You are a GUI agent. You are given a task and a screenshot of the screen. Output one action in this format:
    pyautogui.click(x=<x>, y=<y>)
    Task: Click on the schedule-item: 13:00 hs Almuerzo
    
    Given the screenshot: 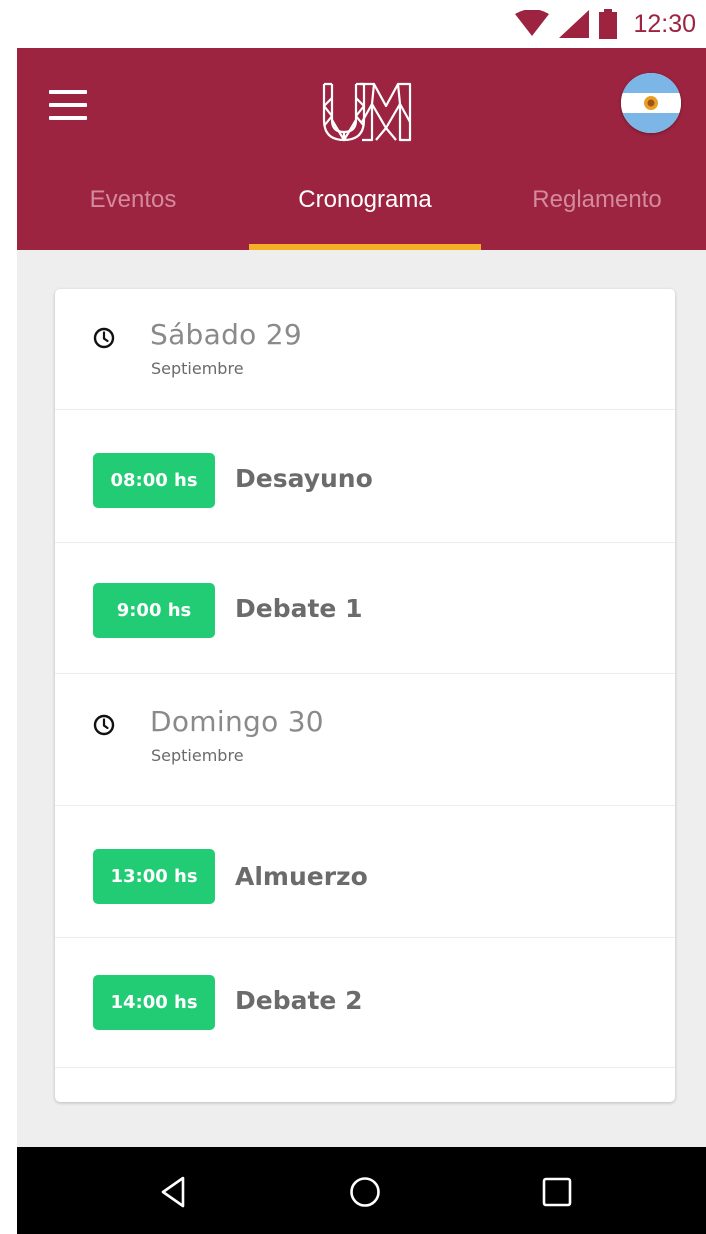 What is the action you would take?
    pyautogui.click(x=365, y=872)
    